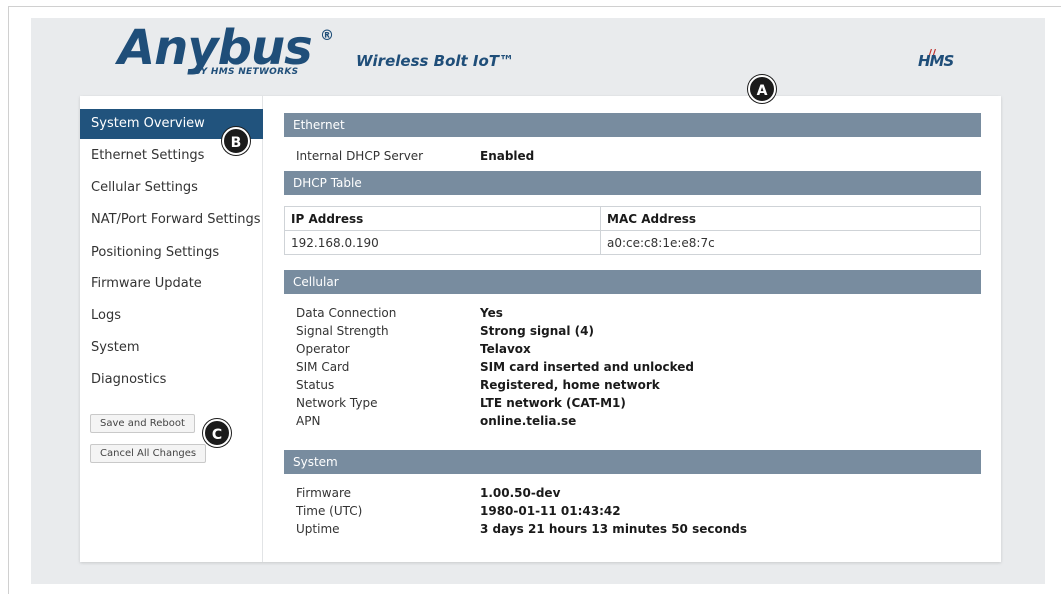  What do you see at coordinates (553, 403) in the screenshot?
I see `network-type-value: LTE network (CAT-M1)` at bounding box center [553, 403].